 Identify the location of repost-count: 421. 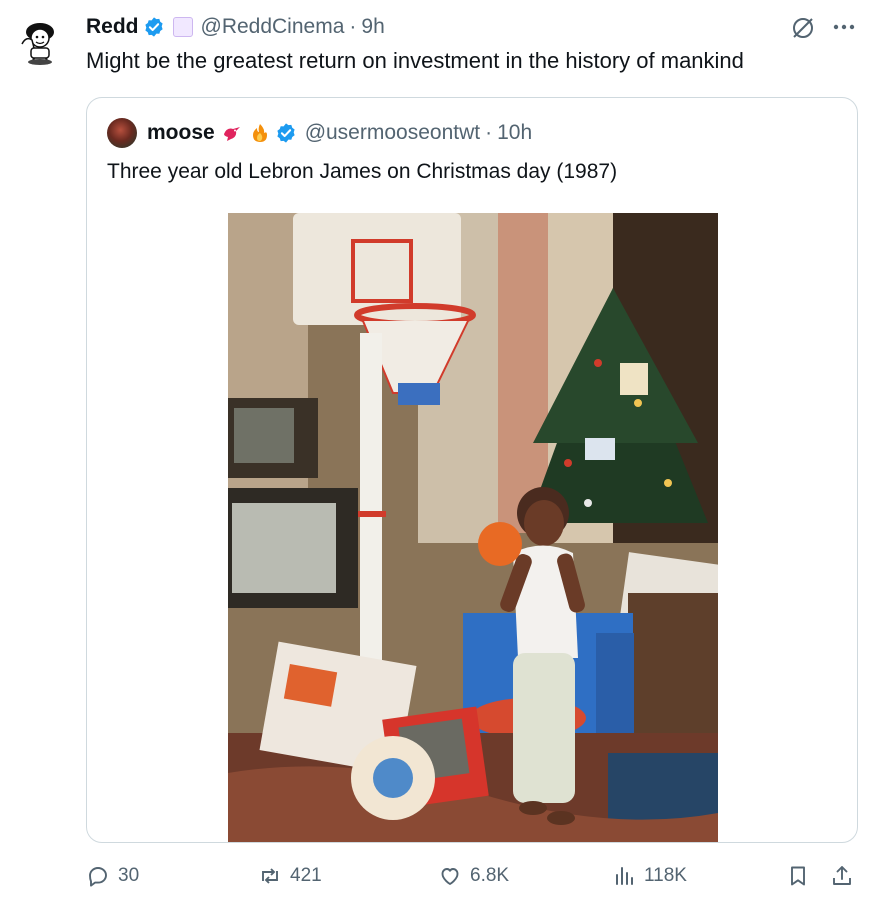
(306, 875).